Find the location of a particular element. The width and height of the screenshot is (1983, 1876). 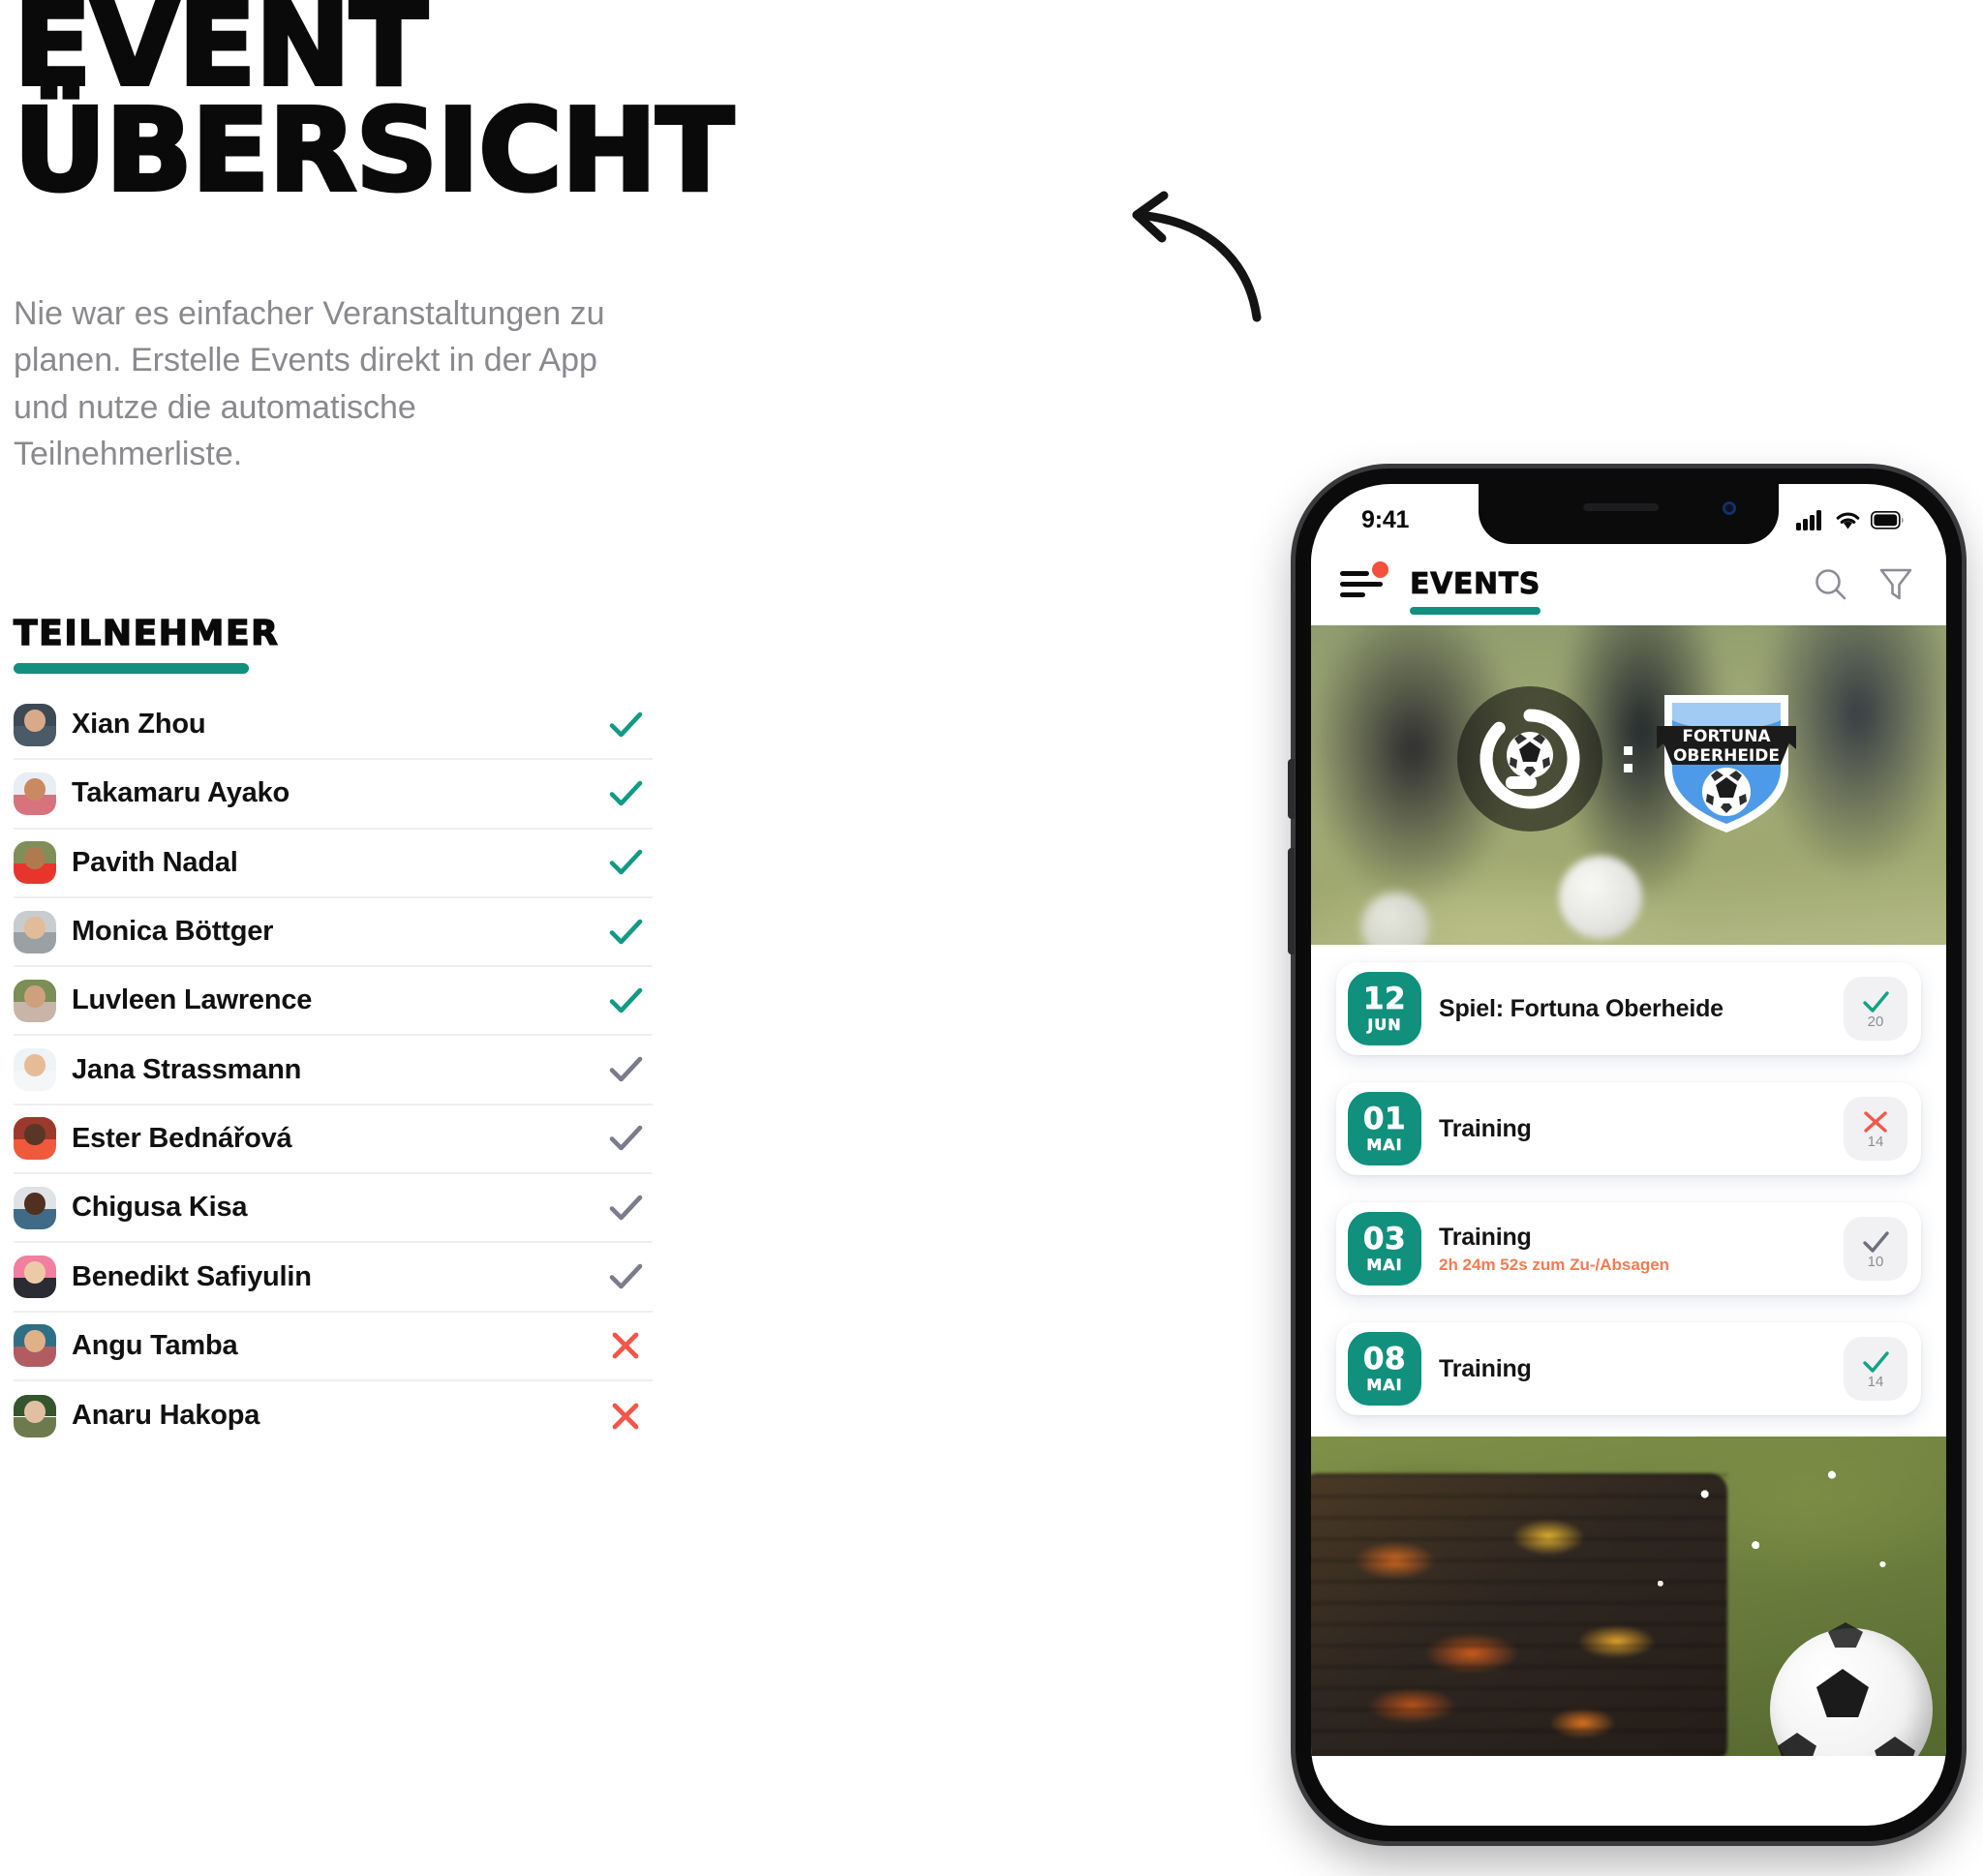

participant-name: Angu Tamba is located at coordinates (155, 1345).